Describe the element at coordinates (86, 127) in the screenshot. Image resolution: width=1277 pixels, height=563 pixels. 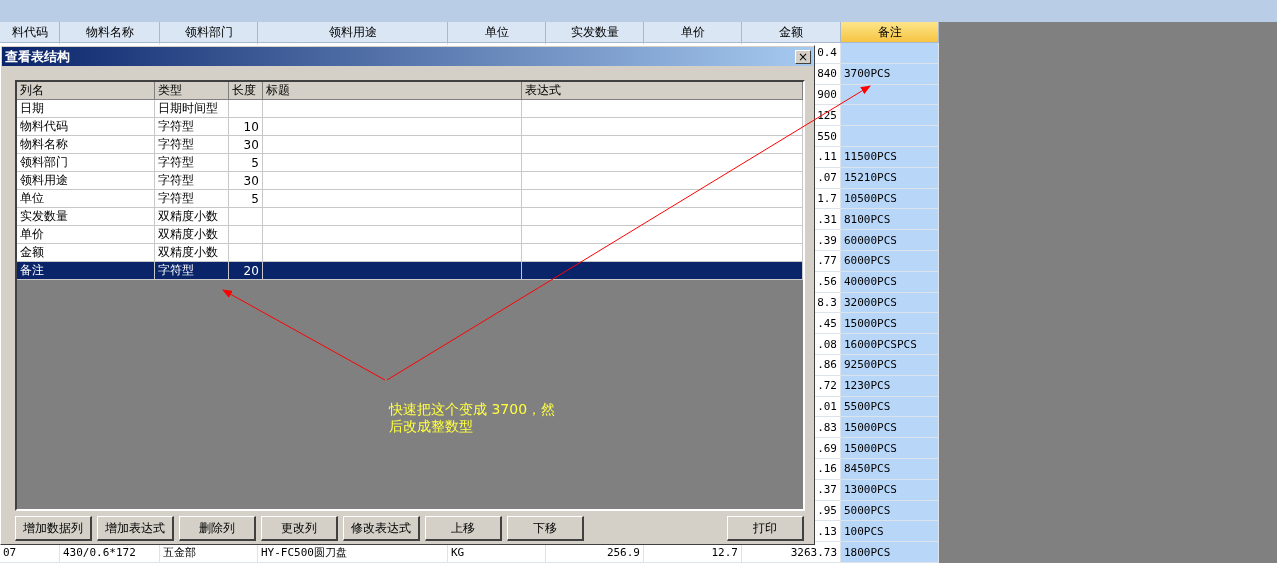
I see `table-cell: 物料代码` at that location.